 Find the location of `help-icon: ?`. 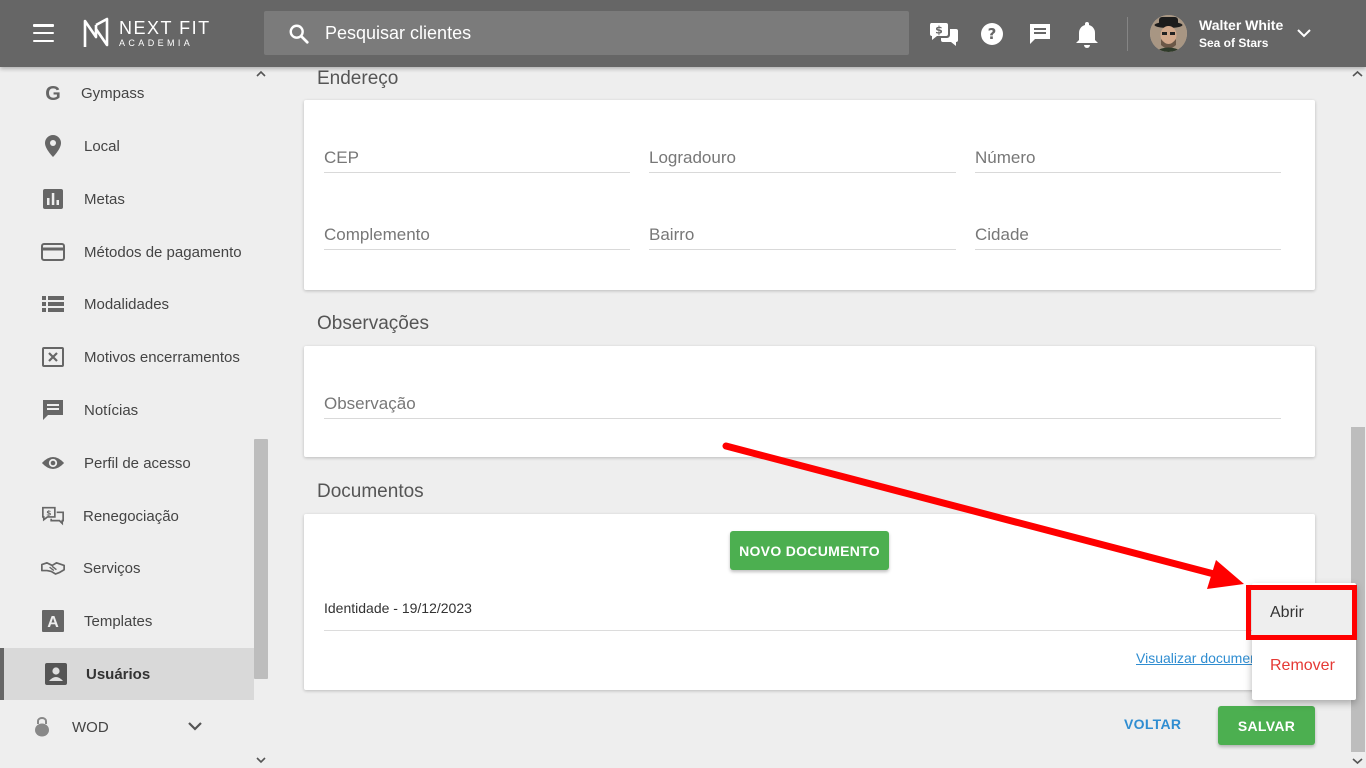

help-icon: ? is located at coordinates (992, 34).